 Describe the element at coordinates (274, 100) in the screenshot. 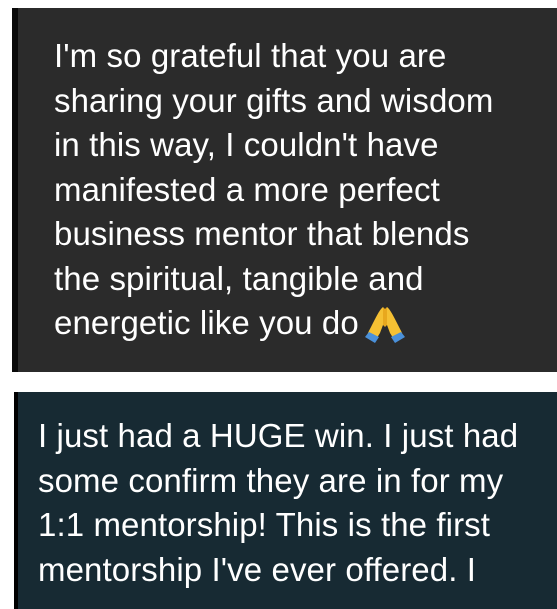

I see `message-line: sharing your gifts and wisdom` at that location.